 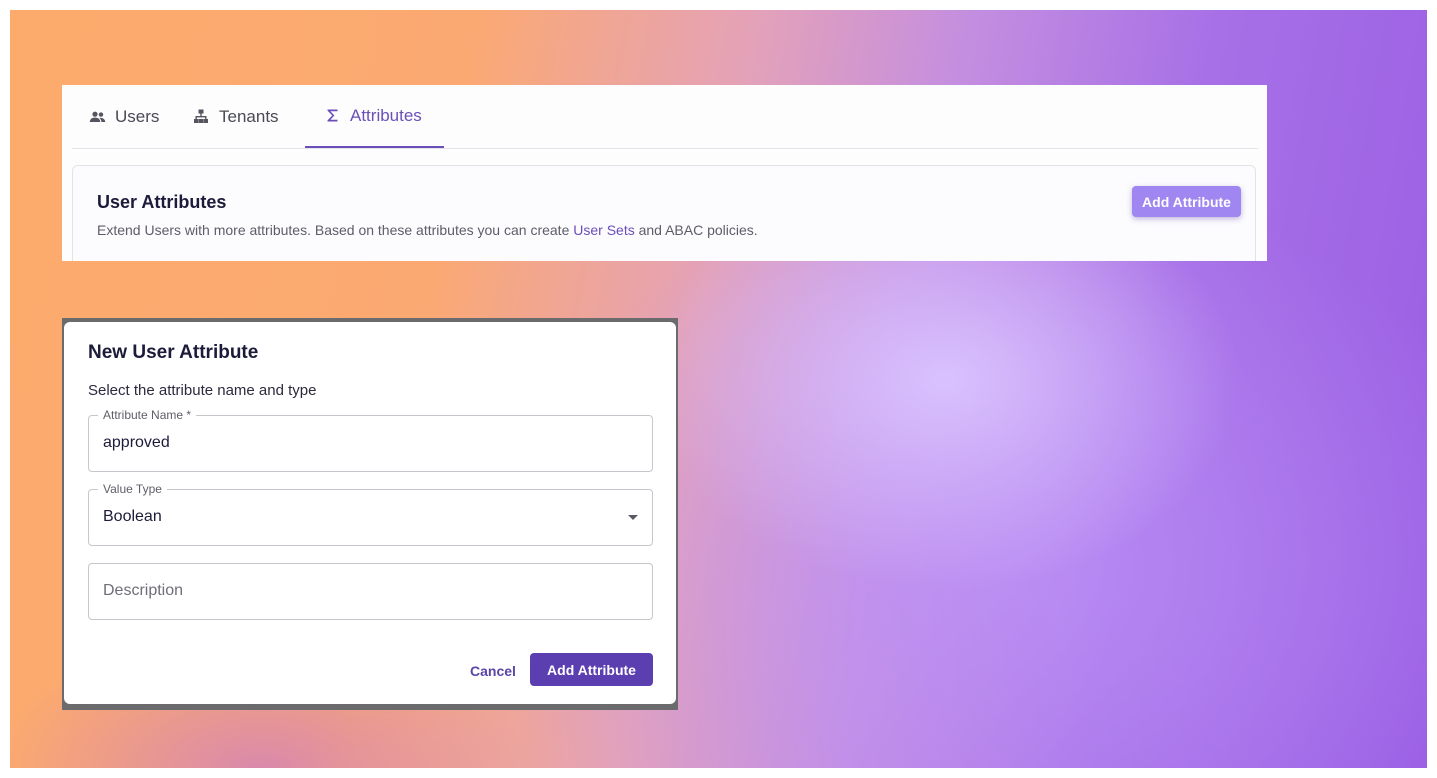 I want to click on section-title: User Attributes, so click(x=162, y=202).